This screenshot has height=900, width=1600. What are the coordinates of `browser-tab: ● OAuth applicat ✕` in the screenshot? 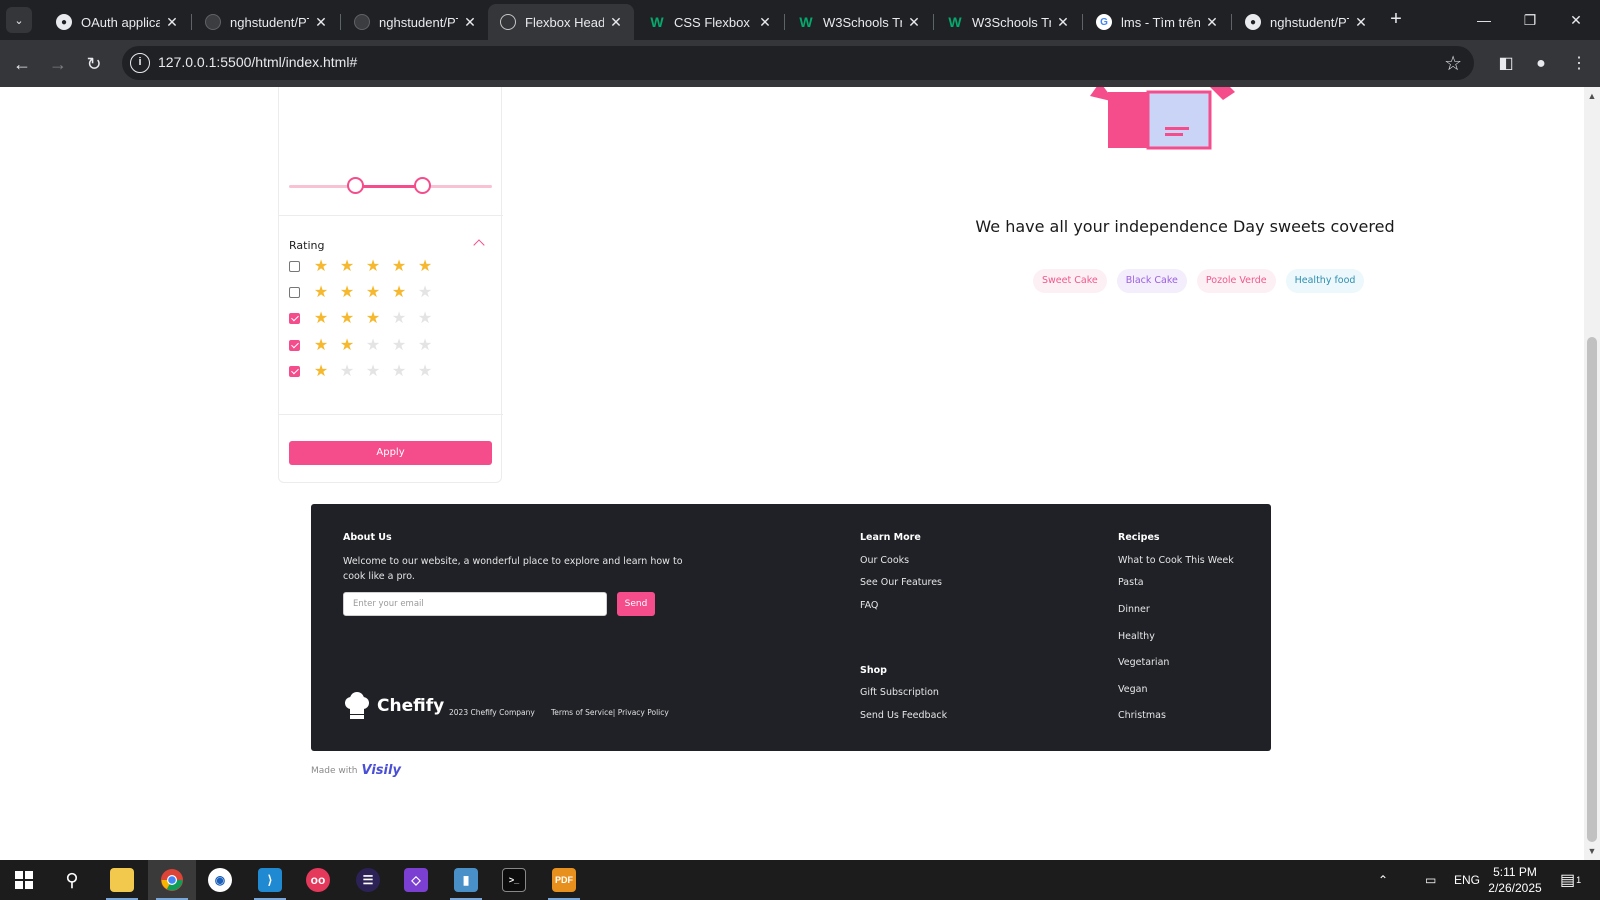 It's located at (117, 22).